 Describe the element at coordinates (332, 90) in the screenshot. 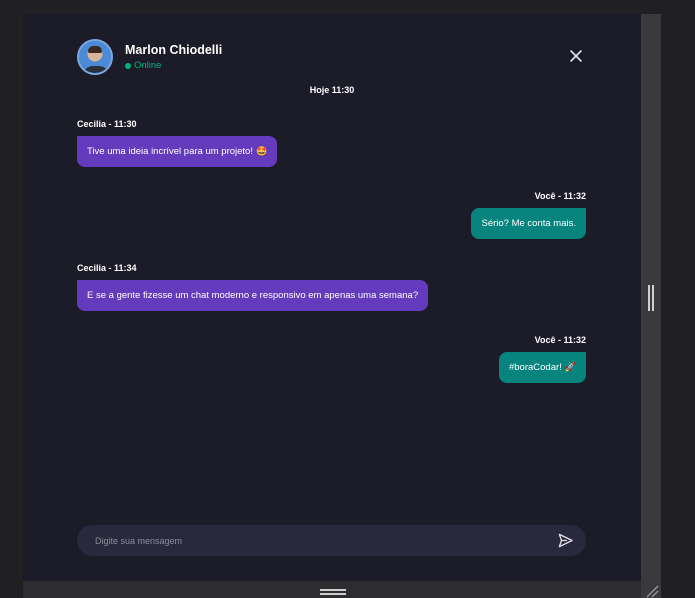

I see `day-separator: Hoje 11:30` at that location.